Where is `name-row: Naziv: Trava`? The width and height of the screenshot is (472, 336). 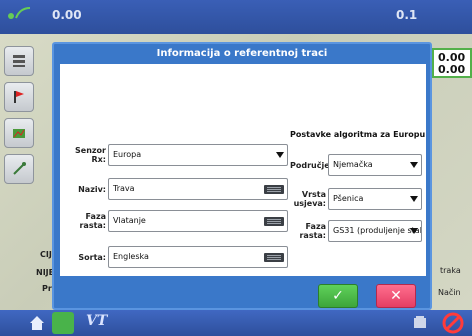
name-row: Naziv: Trava is located at coordinates (178, 189).